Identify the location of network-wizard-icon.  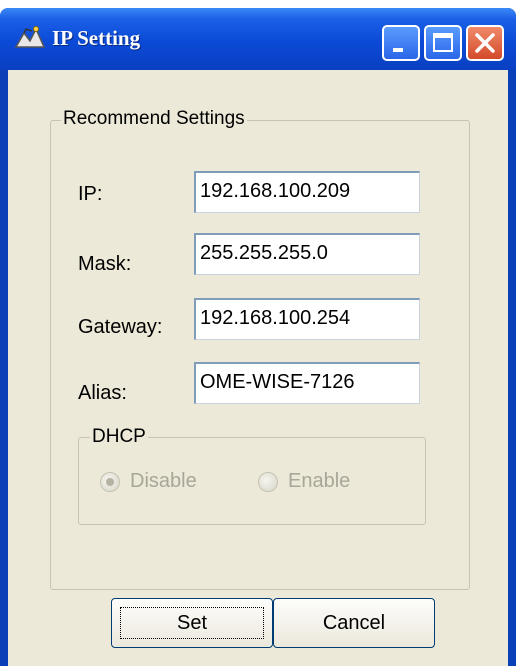
(30, 37).